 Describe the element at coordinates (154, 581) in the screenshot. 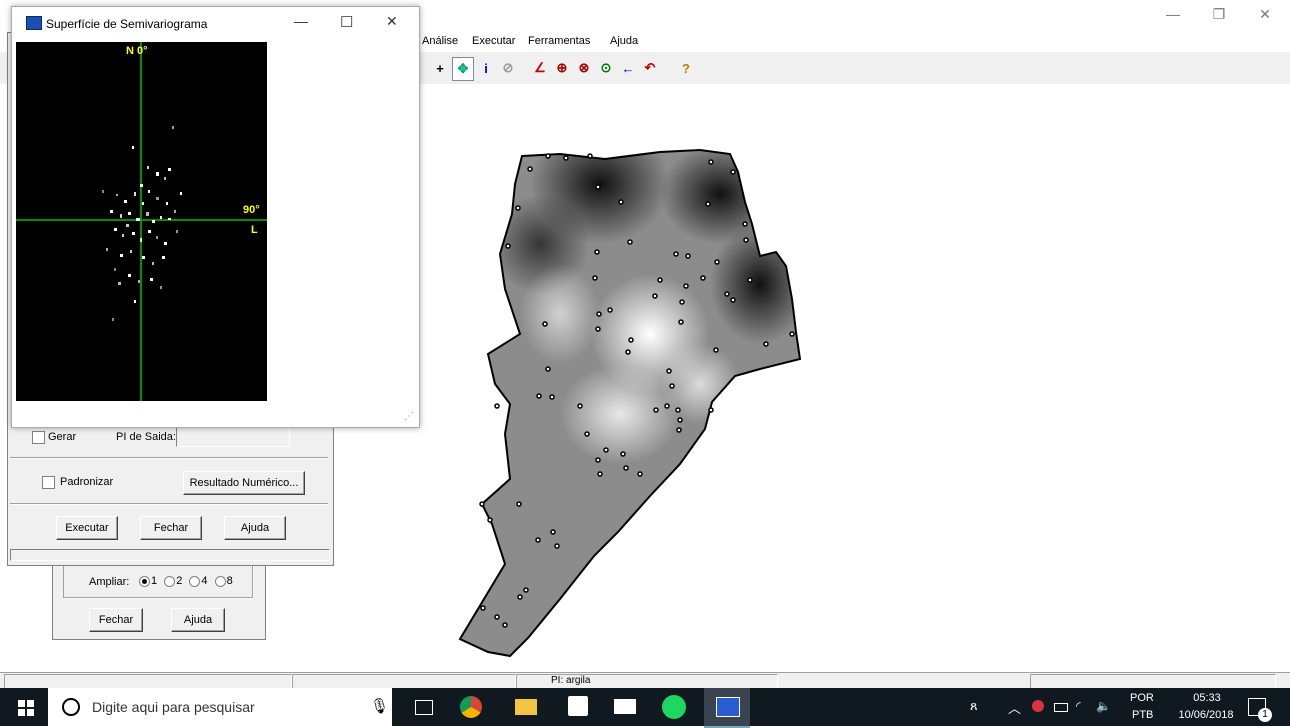

I see `zoom-option-1-label: 1` at that location.